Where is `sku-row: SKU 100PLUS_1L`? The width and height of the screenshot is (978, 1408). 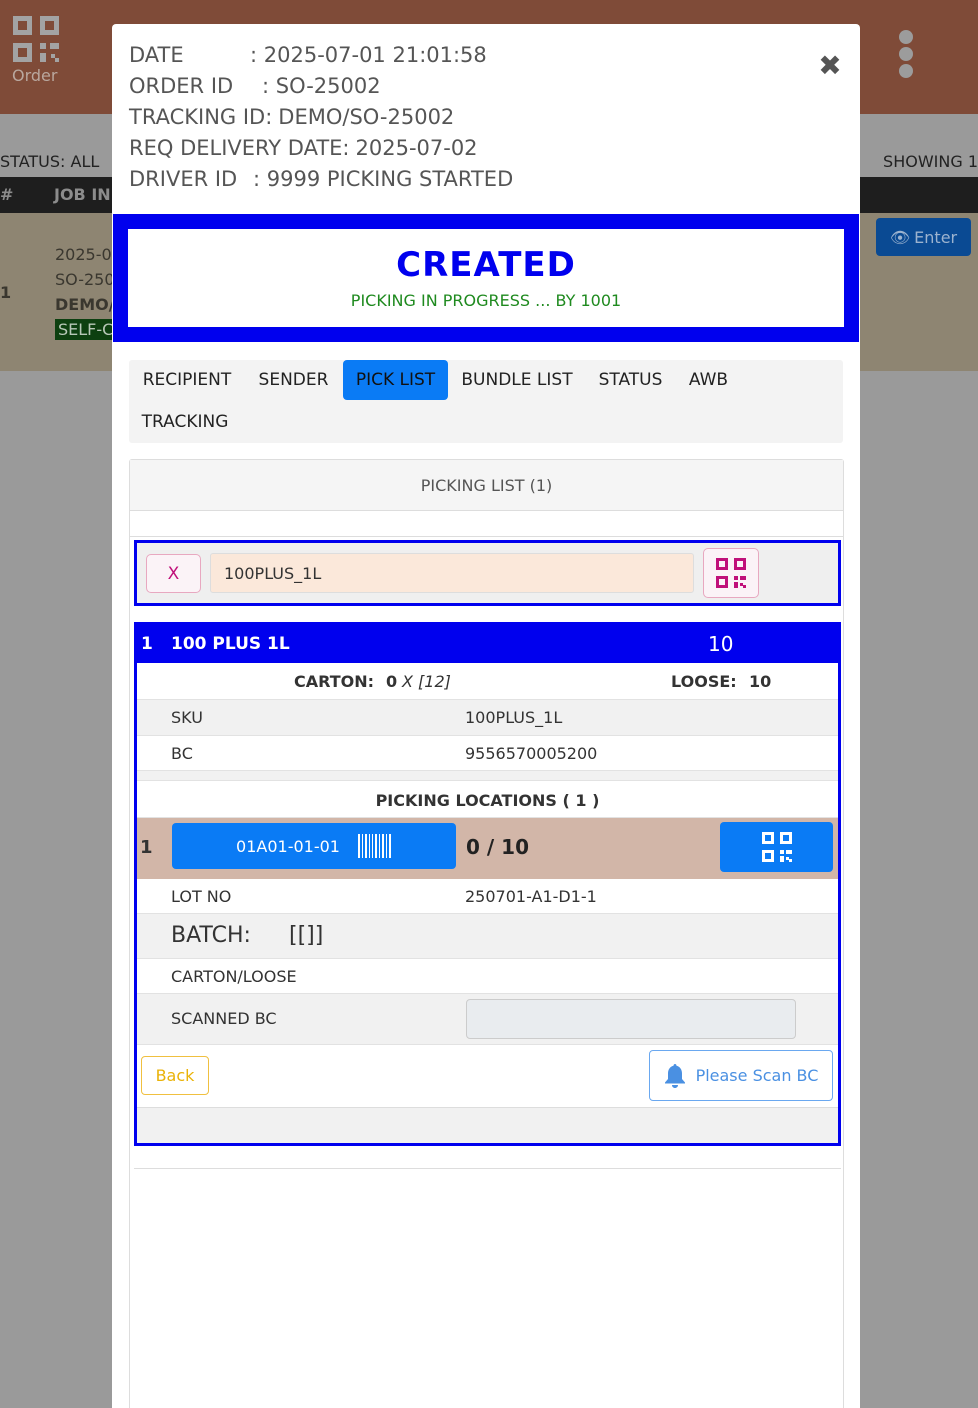 sku-row: SKU 100PLUS_1L is located at coordinates (487, 718).